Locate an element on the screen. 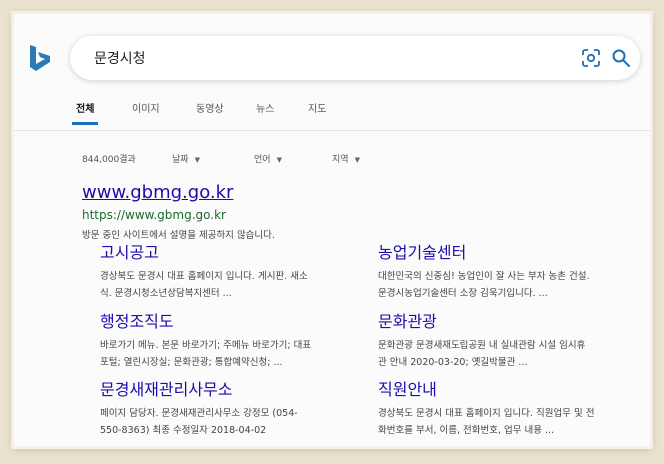 This screenshot has width=664, height=464. sublink-desc-line: 대한민국의 신중심! 농업인이 잘 사는 부자 농촌 건설. is located at coordinates (484, 276).